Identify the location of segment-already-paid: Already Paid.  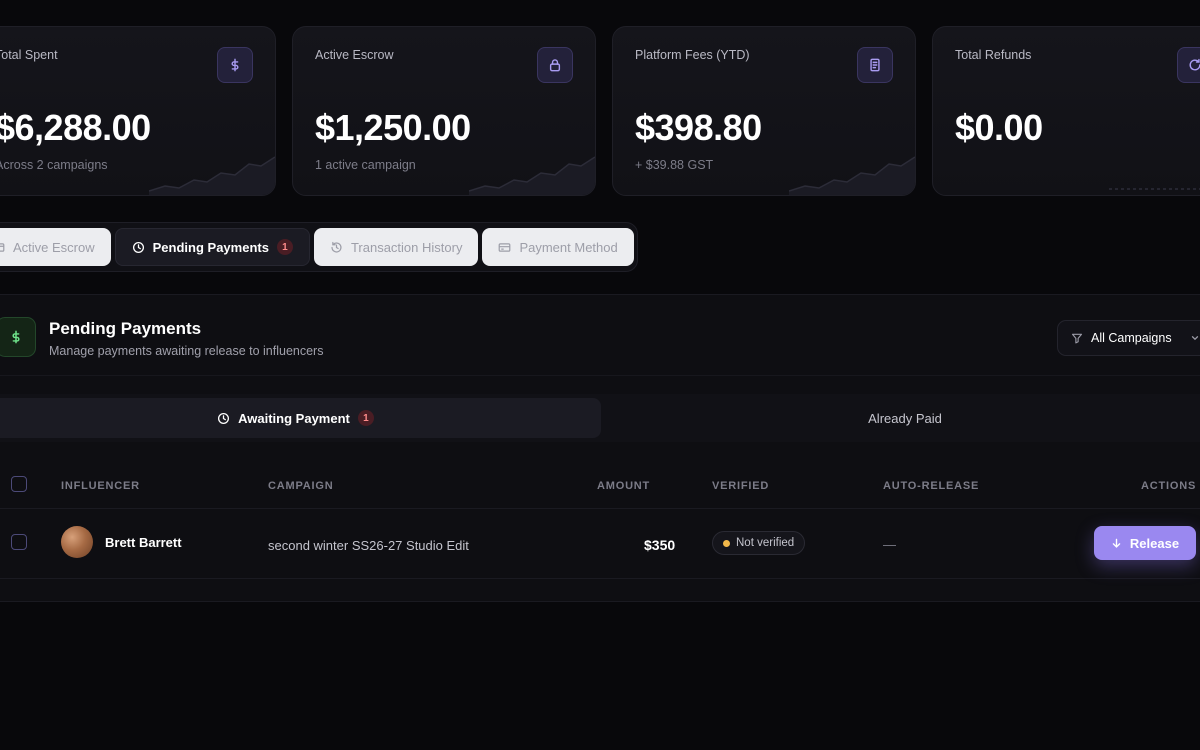
(900, 418).